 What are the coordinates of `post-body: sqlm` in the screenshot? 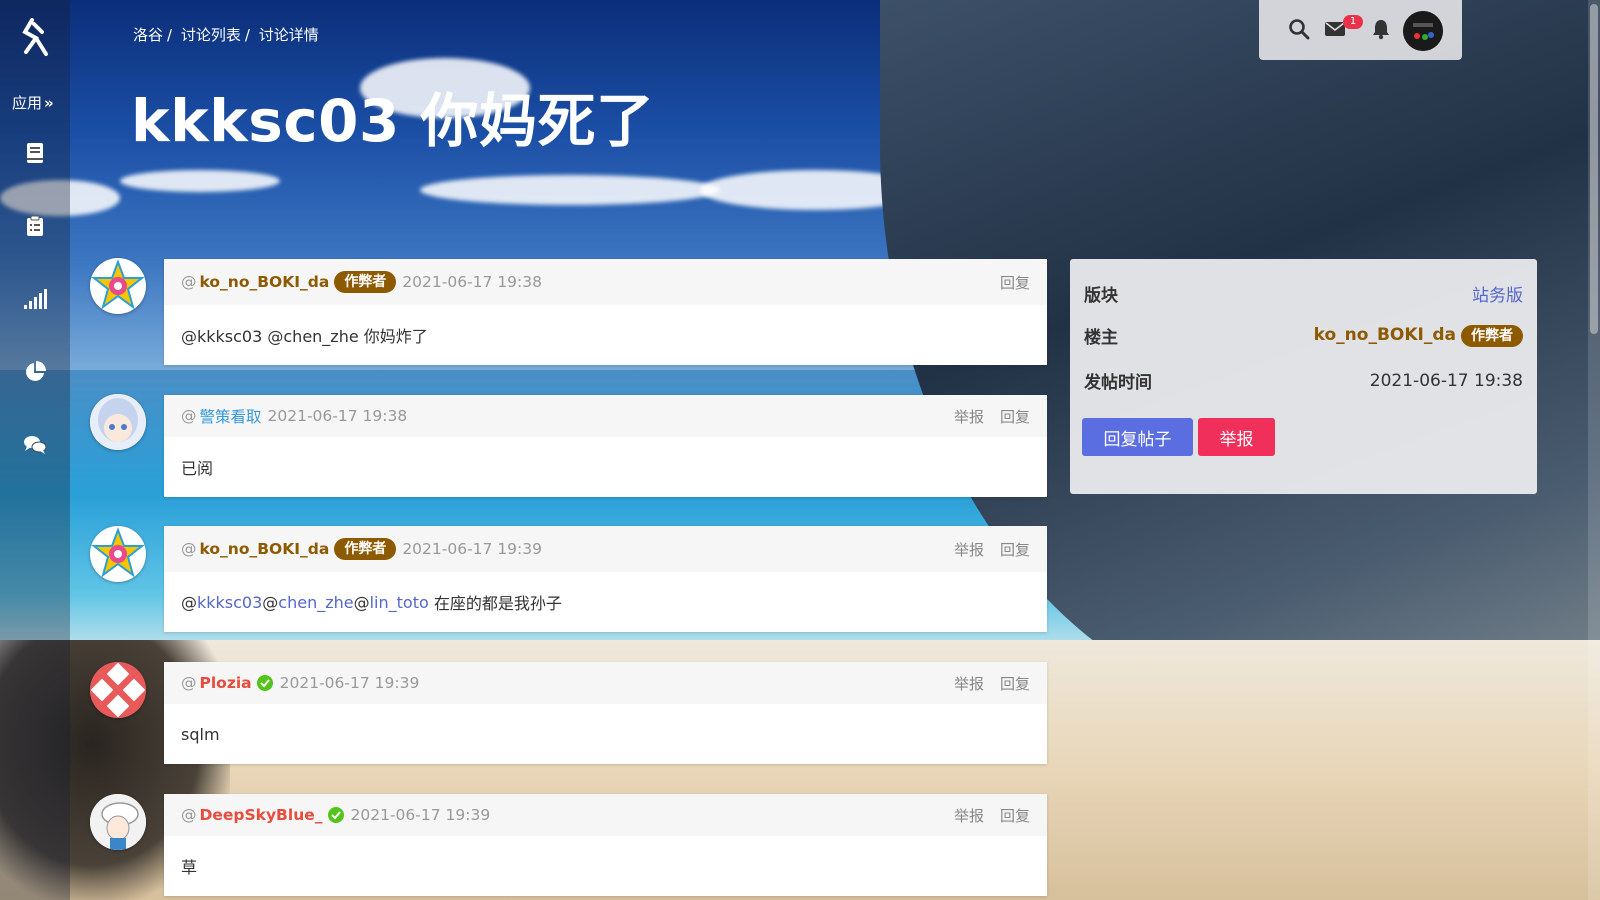 It's located at (605, 734).